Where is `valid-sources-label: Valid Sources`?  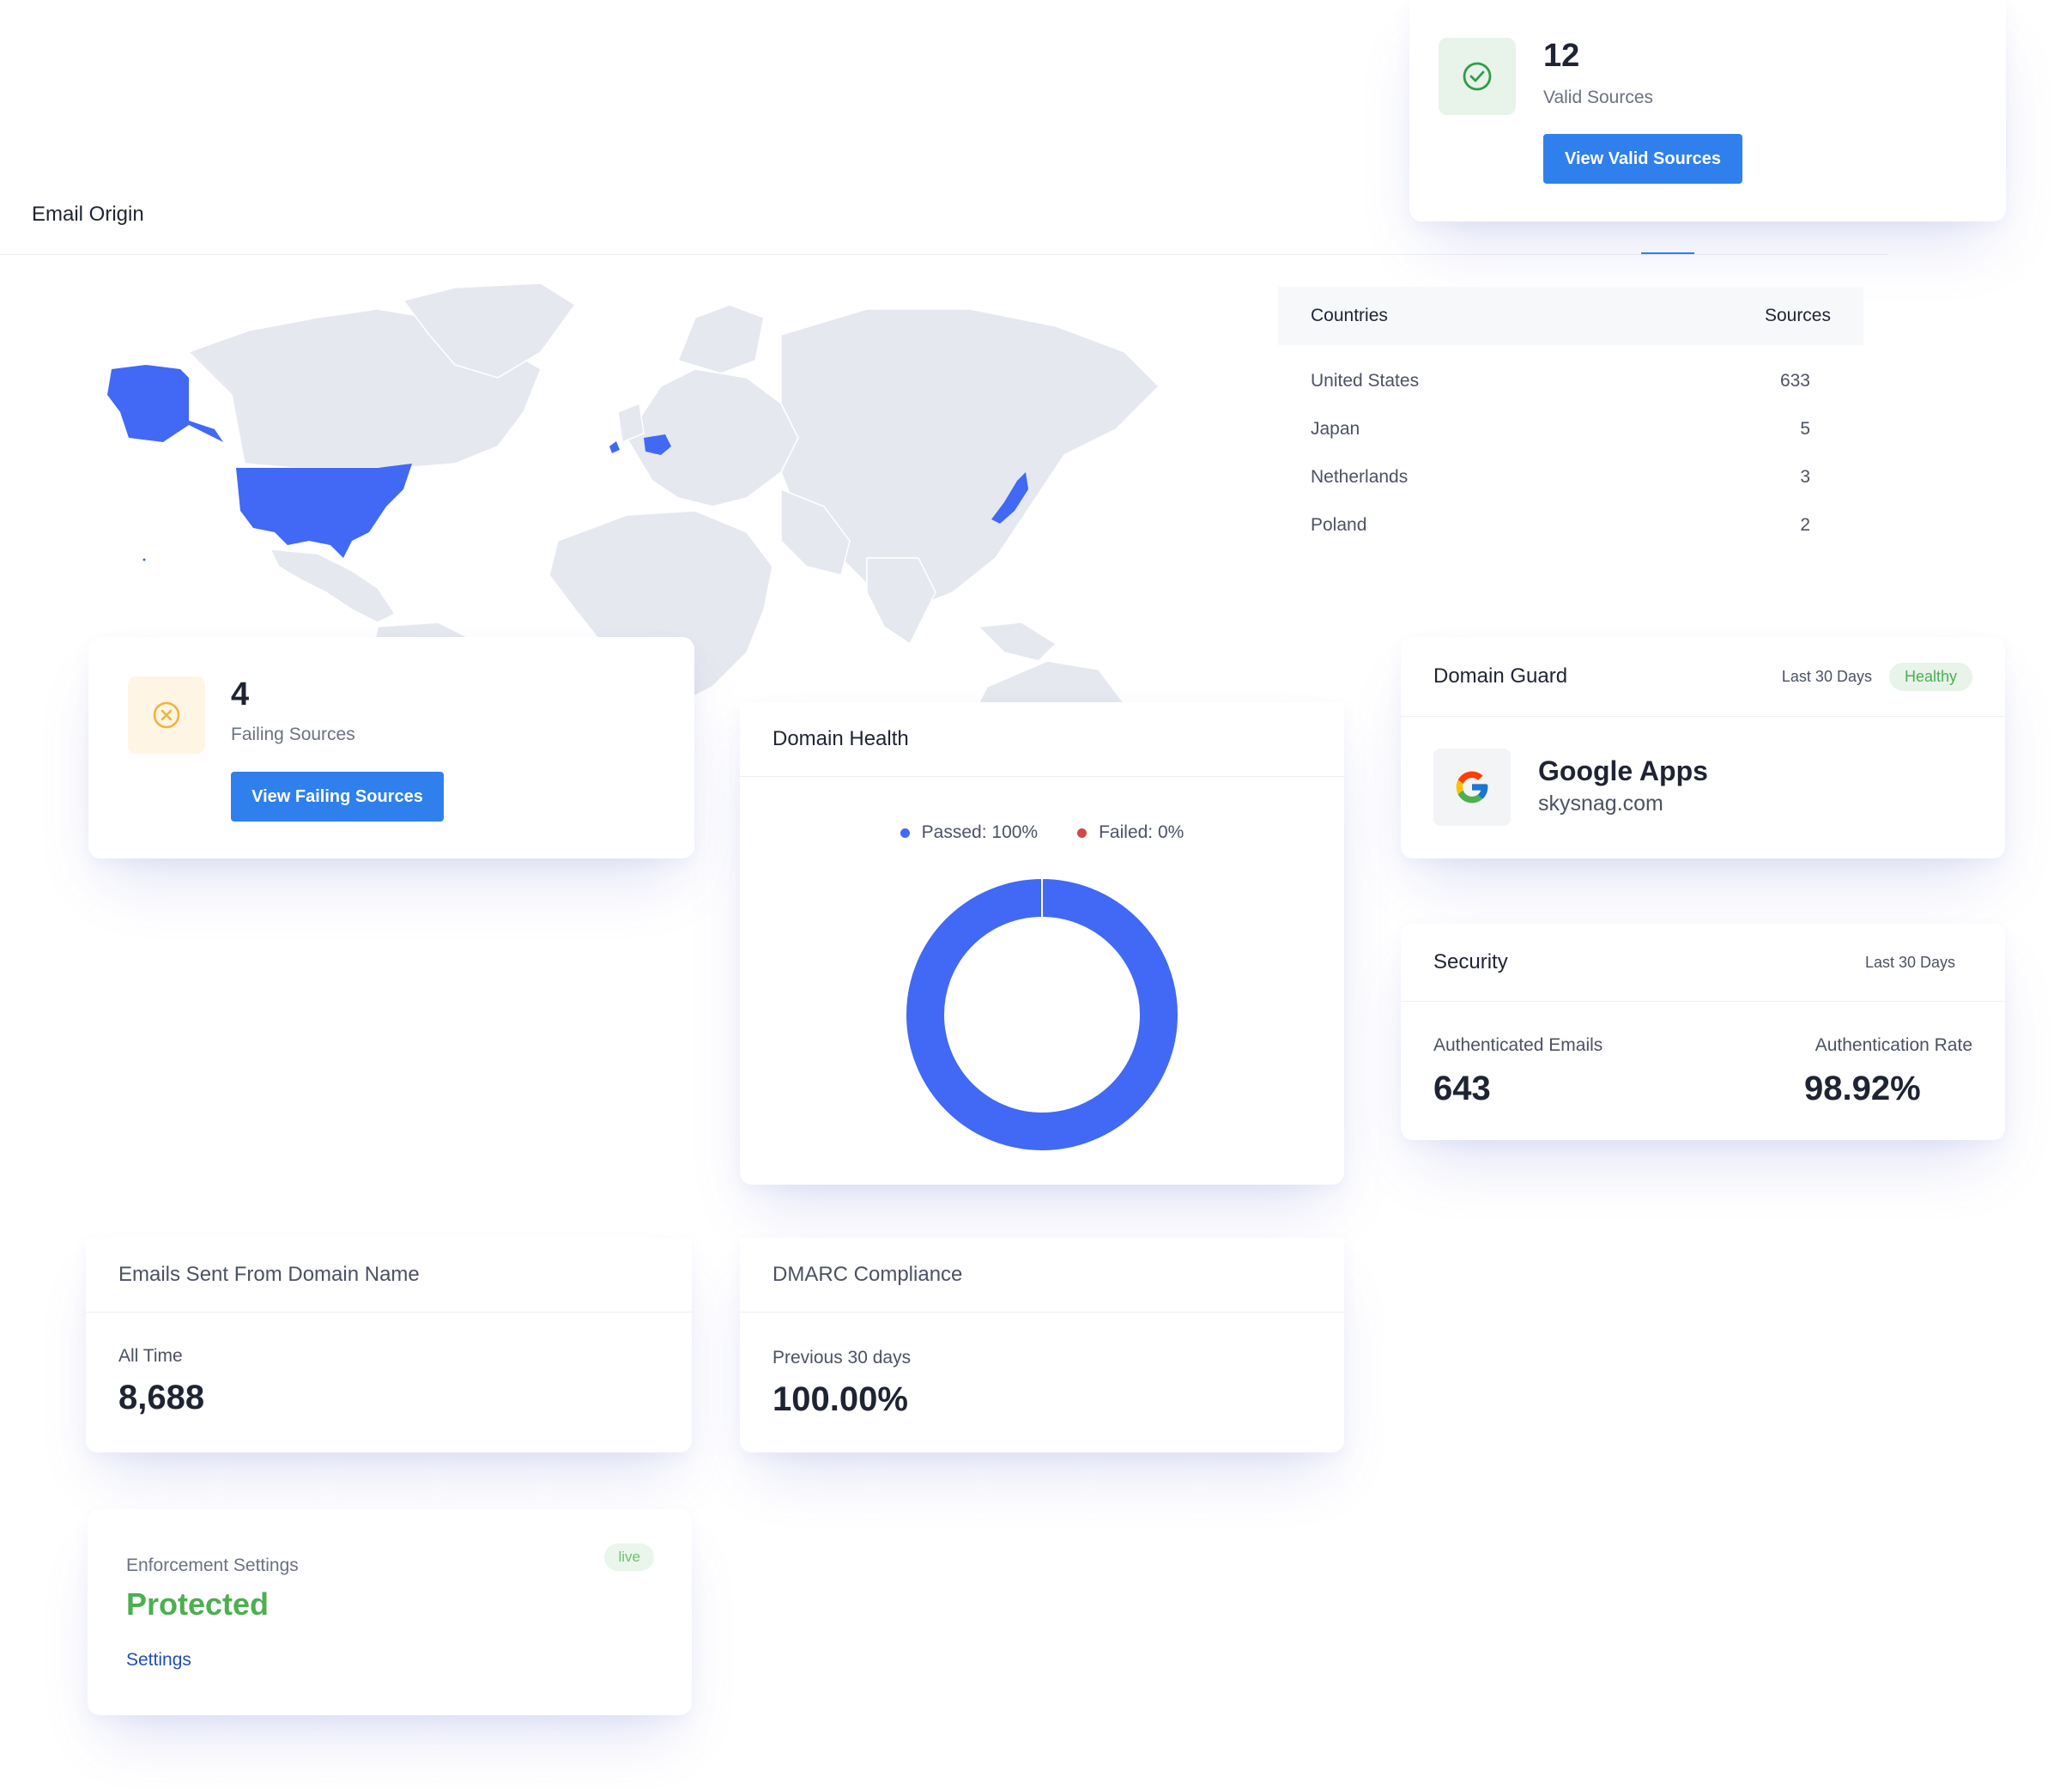 valid-sources-label: Valid Sources is located at coordinates (1598, 97).